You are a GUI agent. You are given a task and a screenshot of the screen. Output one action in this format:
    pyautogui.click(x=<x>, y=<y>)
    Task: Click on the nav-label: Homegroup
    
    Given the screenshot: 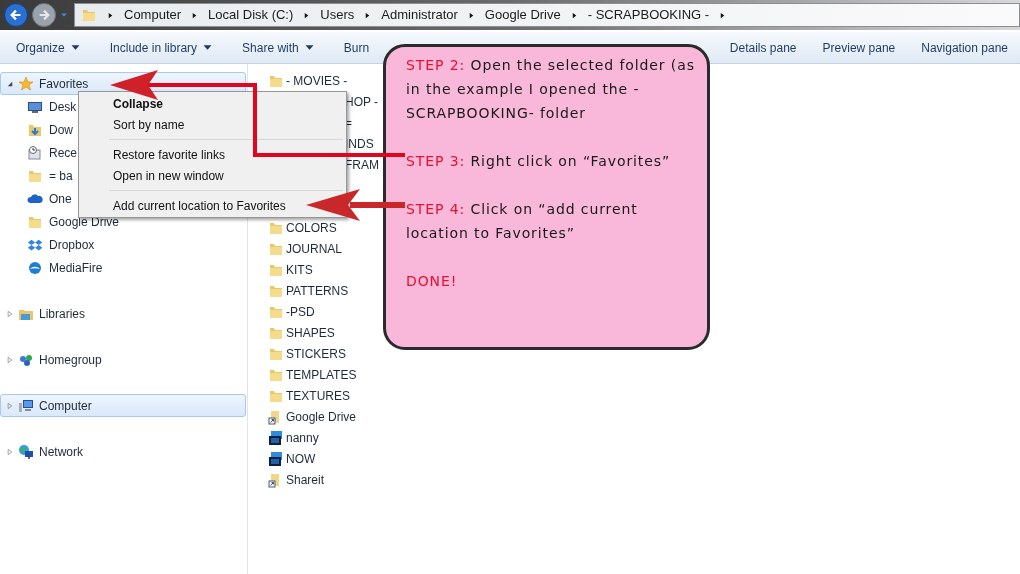 What is the action you would take?
    pyautogui.click(x=70, y=360)
    